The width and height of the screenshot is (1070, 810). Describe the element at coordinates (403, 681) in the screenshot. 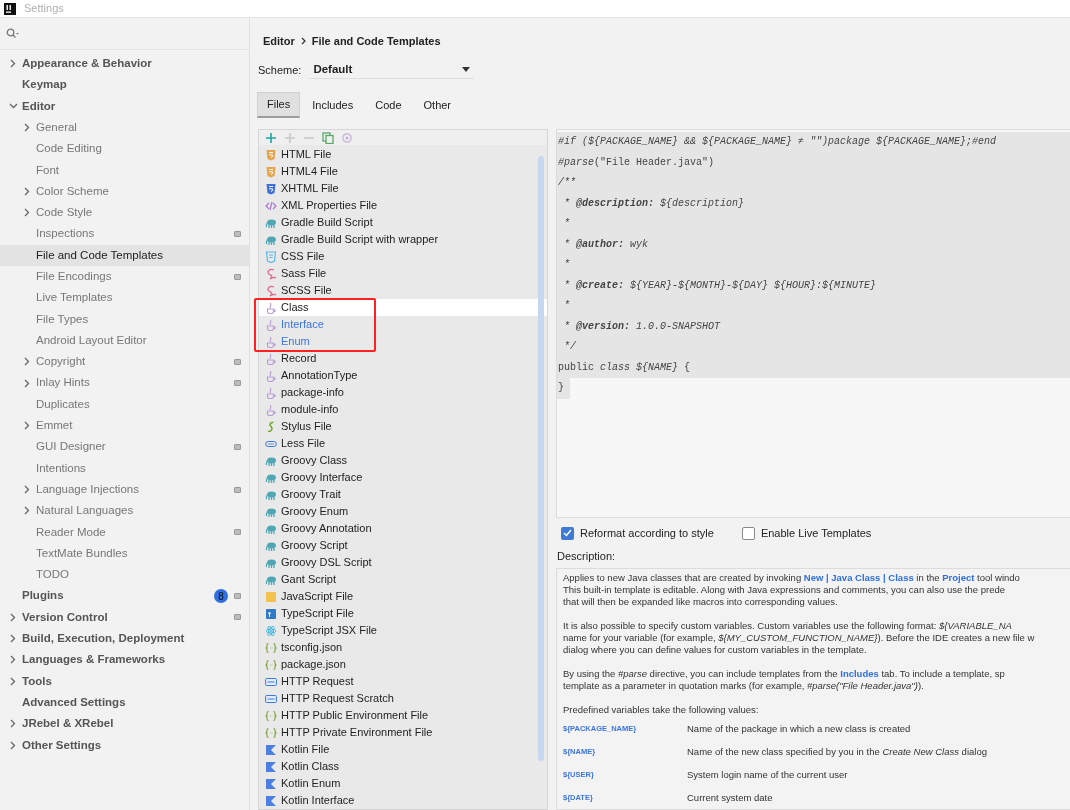

I see `template-item: HTTP Request` at that location.